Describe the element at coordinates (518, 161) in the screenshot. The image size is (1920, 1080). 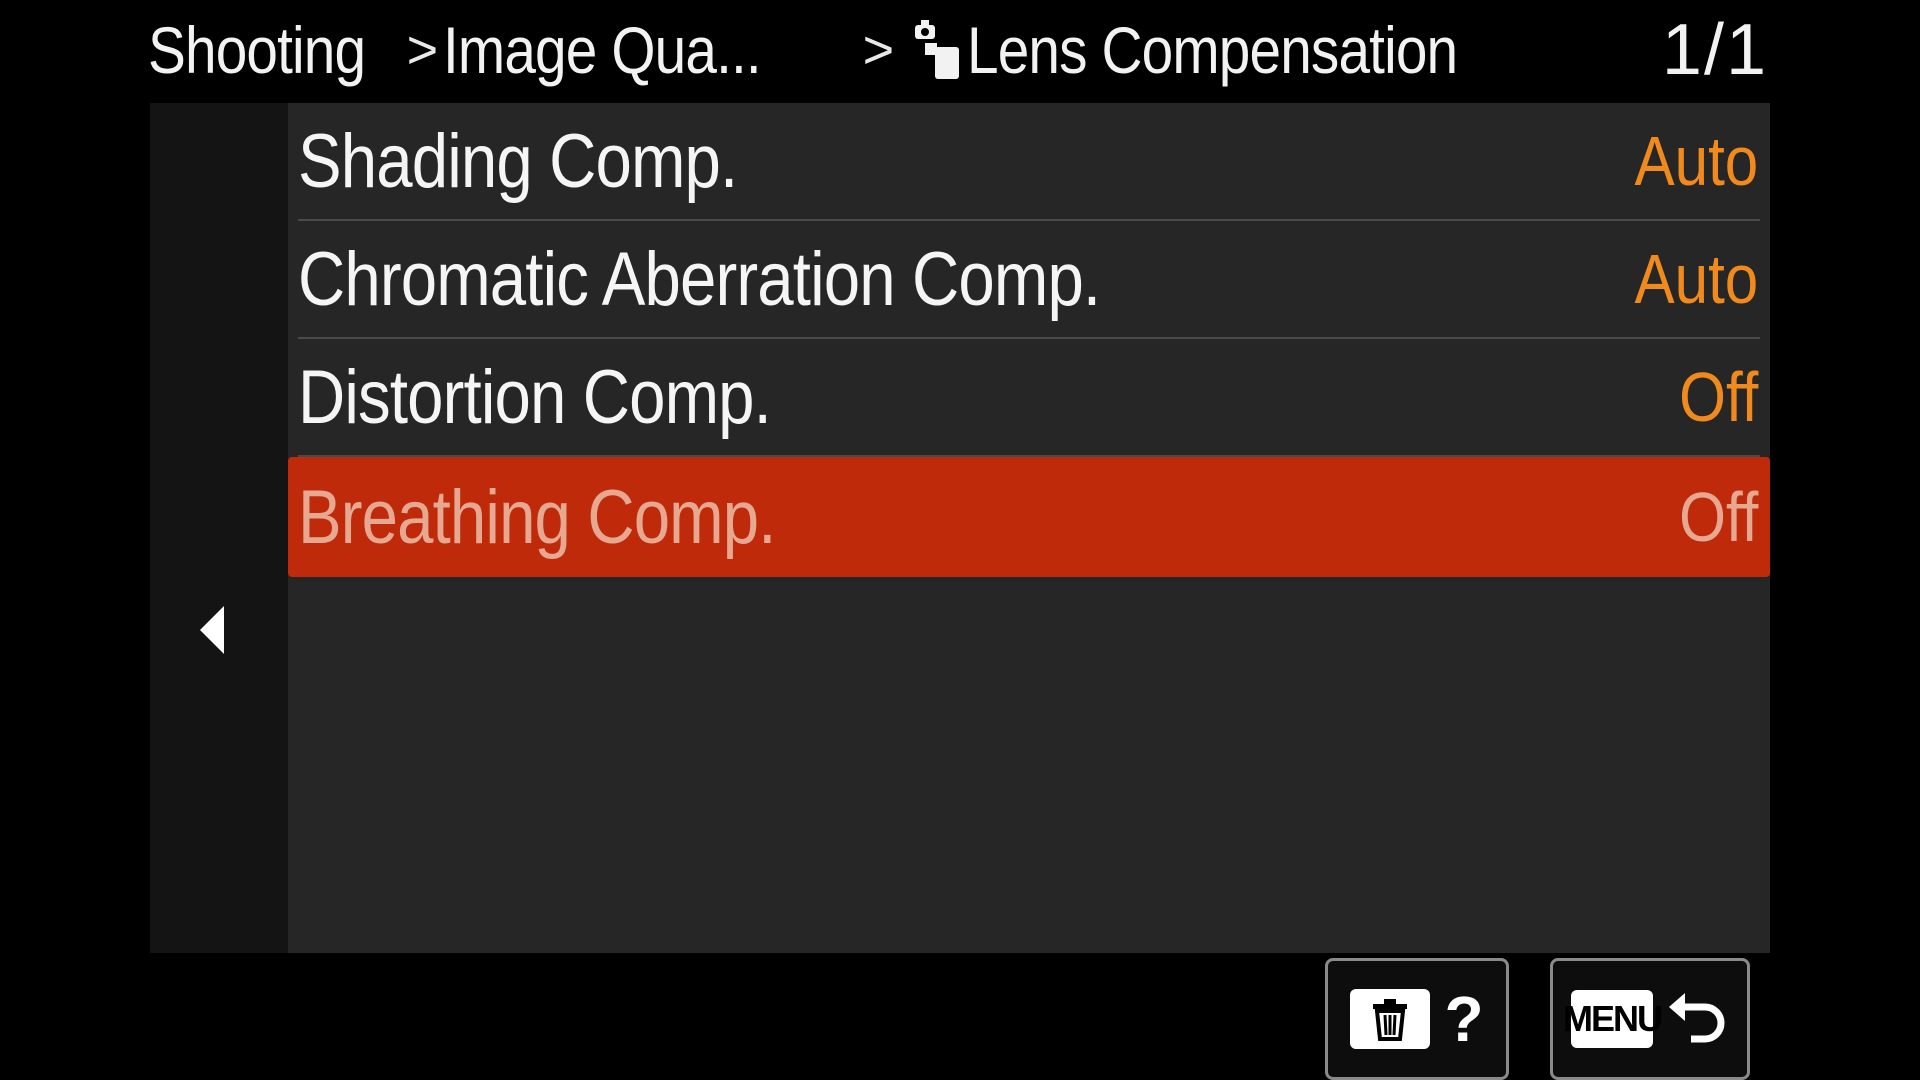
I see `menu-item-label: Shading Comp.` at that location.